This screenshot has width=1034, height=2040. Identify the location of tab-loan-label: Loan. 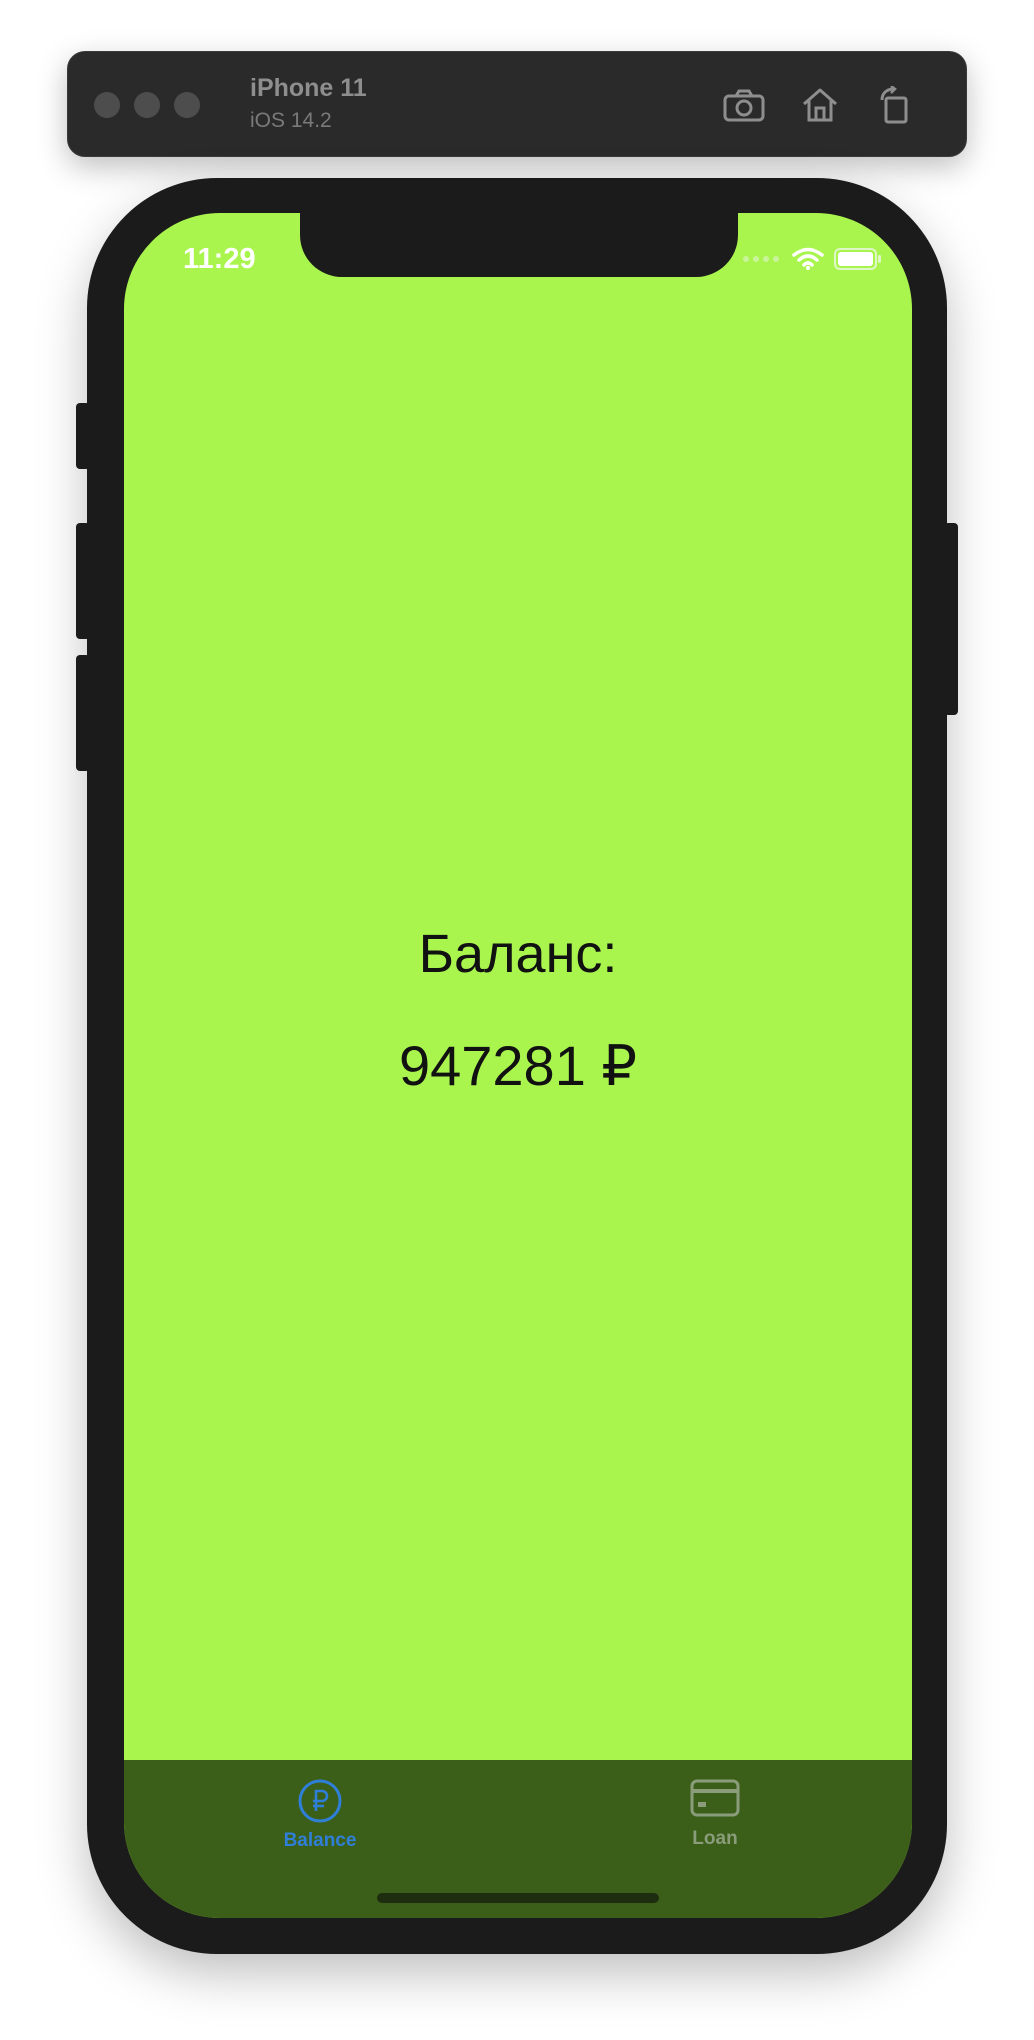
(715, 1838).